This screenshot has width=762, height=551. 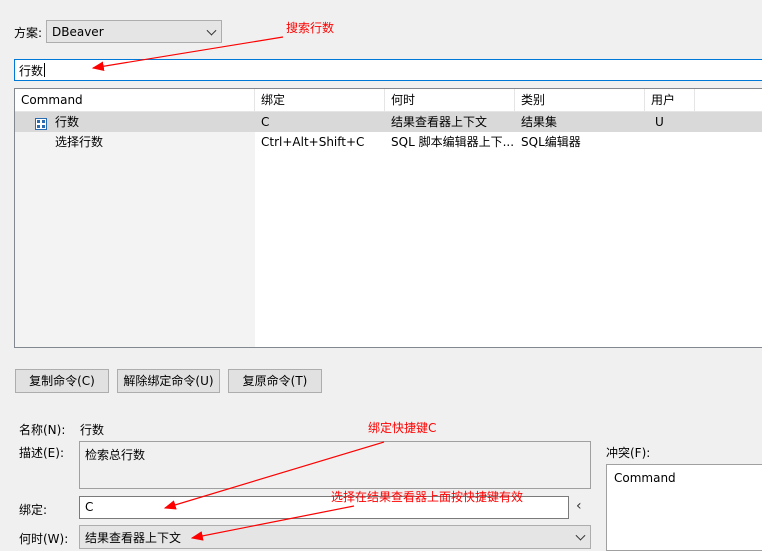 What do you see at coordinates (450, 100) in the screenshot?
I see `column-header-when: 何时` at bounding box center [450, 100].